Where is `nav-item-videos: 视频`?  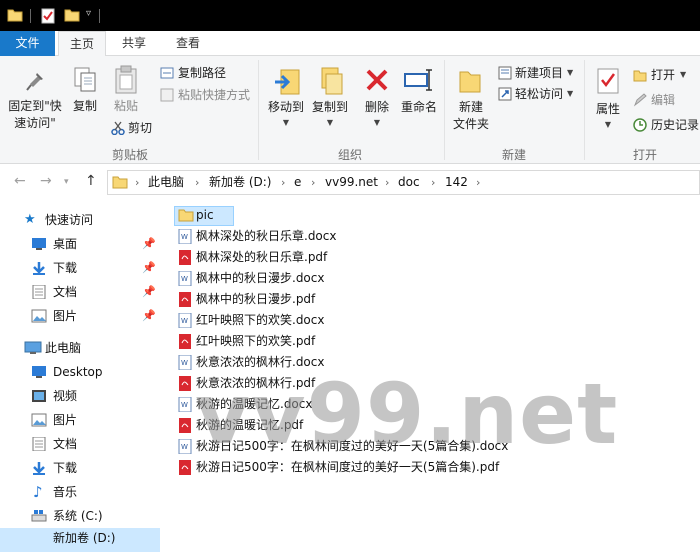 nav-item-videos: 视频 is located at coordinates (80, 396).